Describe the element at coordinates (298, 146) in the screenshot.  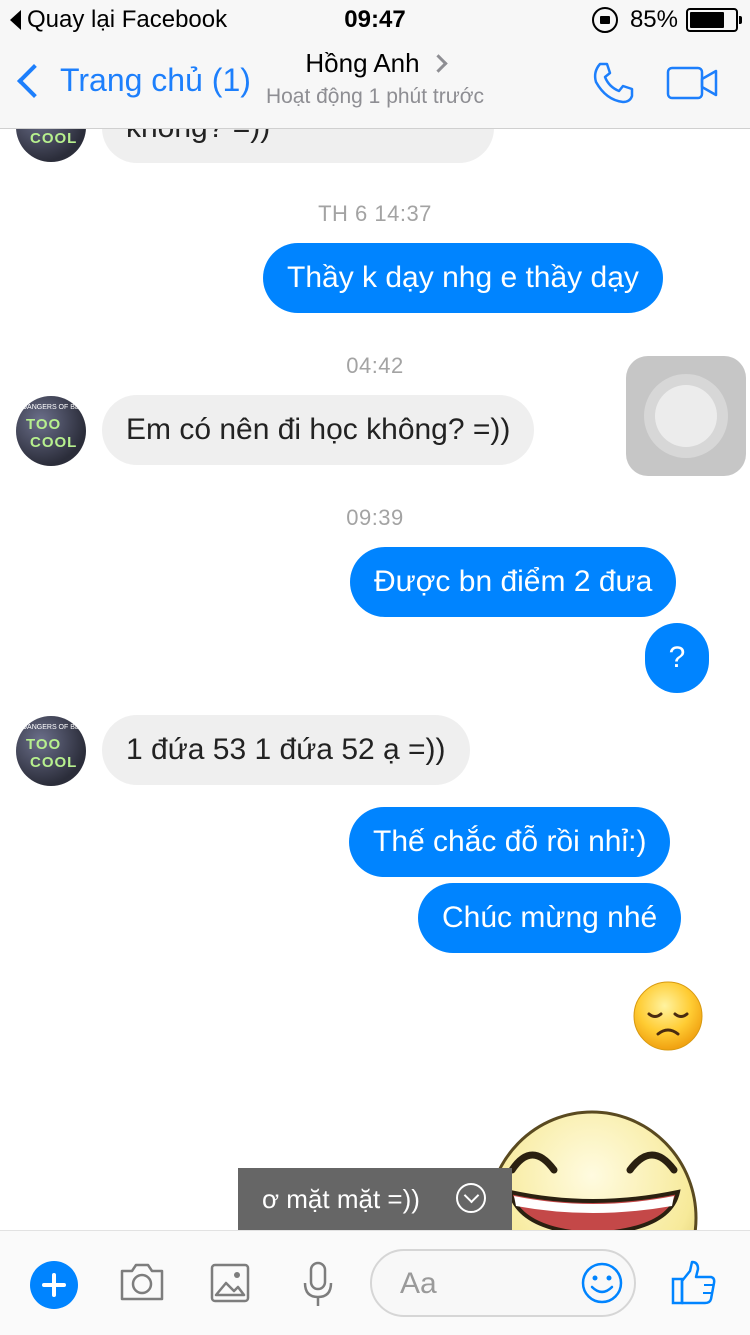
I see `incoming-message: không? =))` at that location.